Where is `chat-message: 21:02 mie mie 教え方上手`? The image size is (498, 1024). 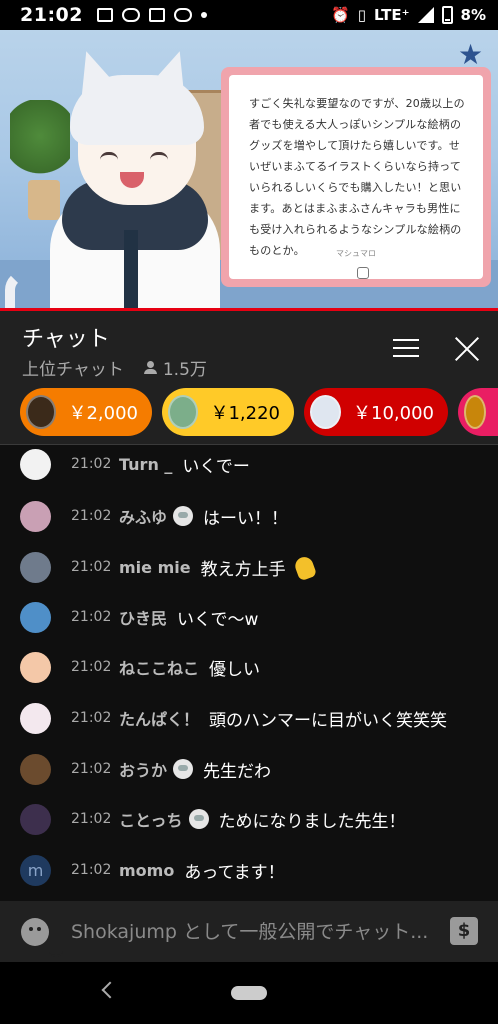 chat-message: 21:02 mie mie 教え方上手 is located at coordinates (249, 567).